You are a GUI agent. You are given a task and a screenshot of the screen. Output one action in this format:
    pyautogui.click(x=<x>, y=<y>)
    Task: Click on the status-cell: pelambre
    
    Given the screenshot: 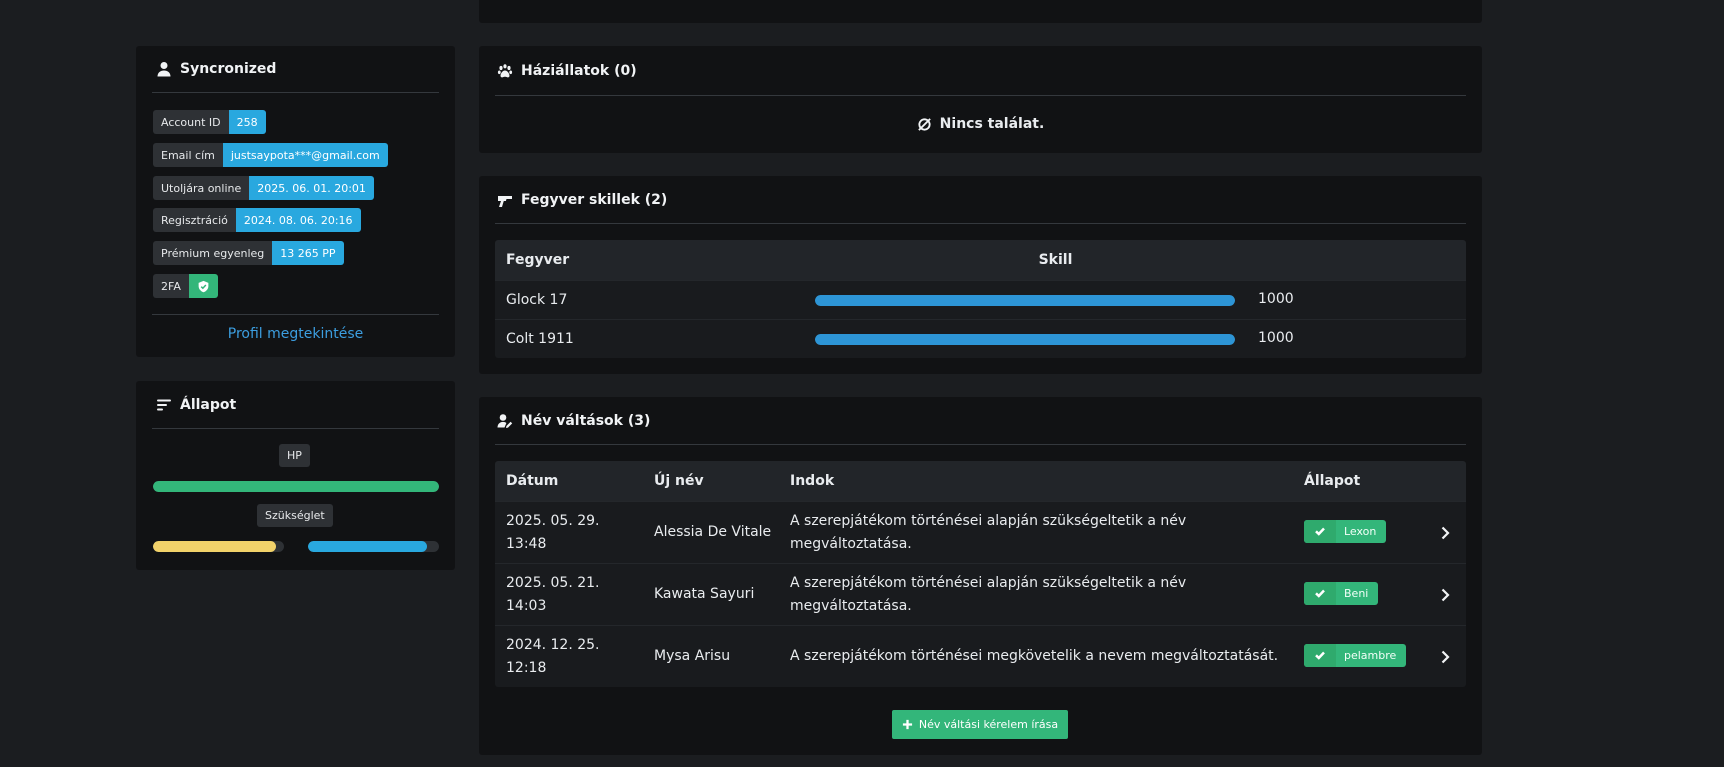 What is the action you would take?
    pyautogui.click(x=1358, y=656)
    